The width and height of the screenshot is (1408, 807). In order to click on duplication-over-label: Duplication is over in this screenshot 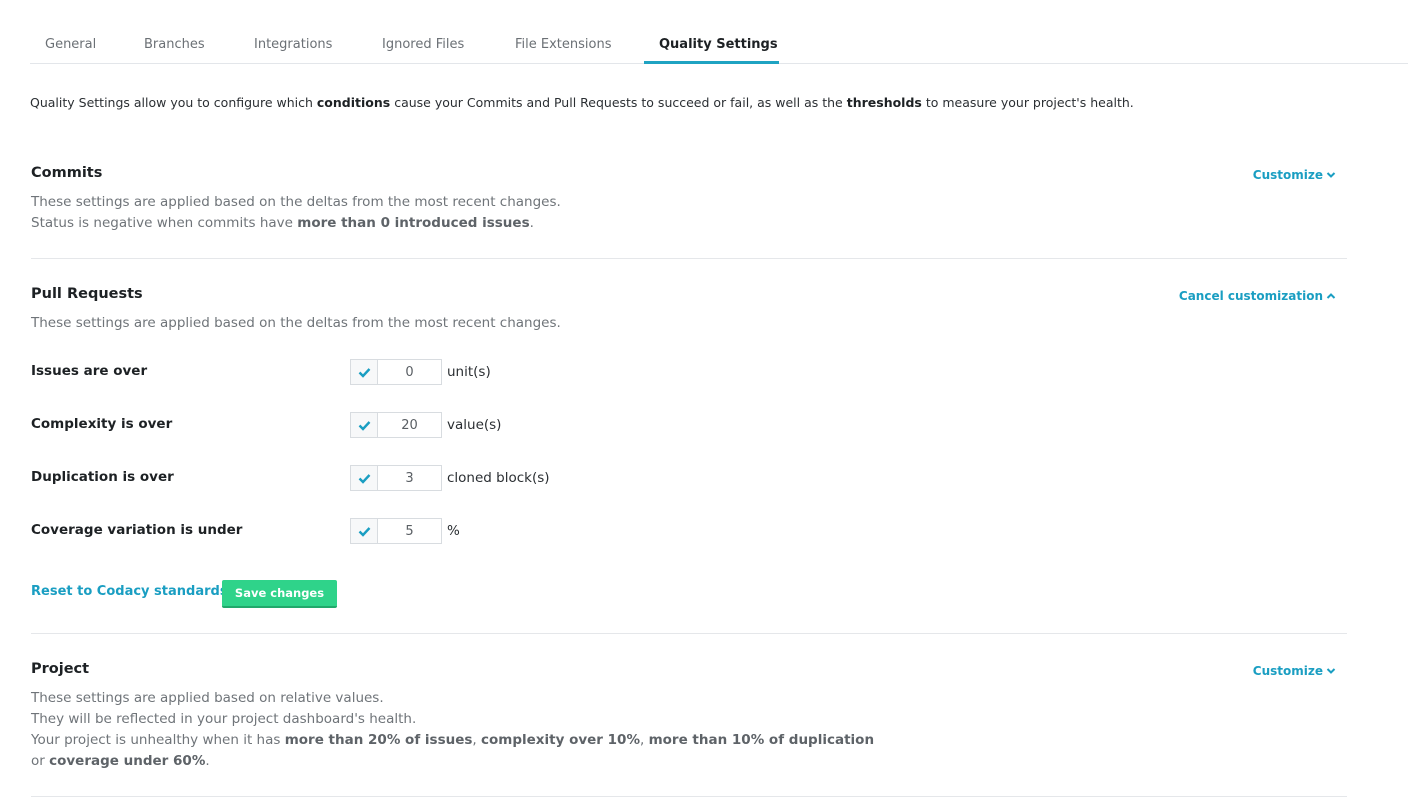, I will do `click(102, 477)`.